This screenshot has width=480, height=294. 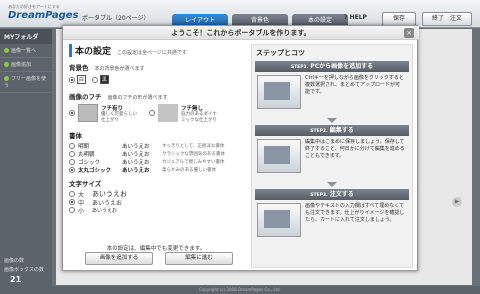 I want to click on font-option-mincho: 明朝 あいうえお すっきりとして、正統派な書体, so click(x=156, y=146).